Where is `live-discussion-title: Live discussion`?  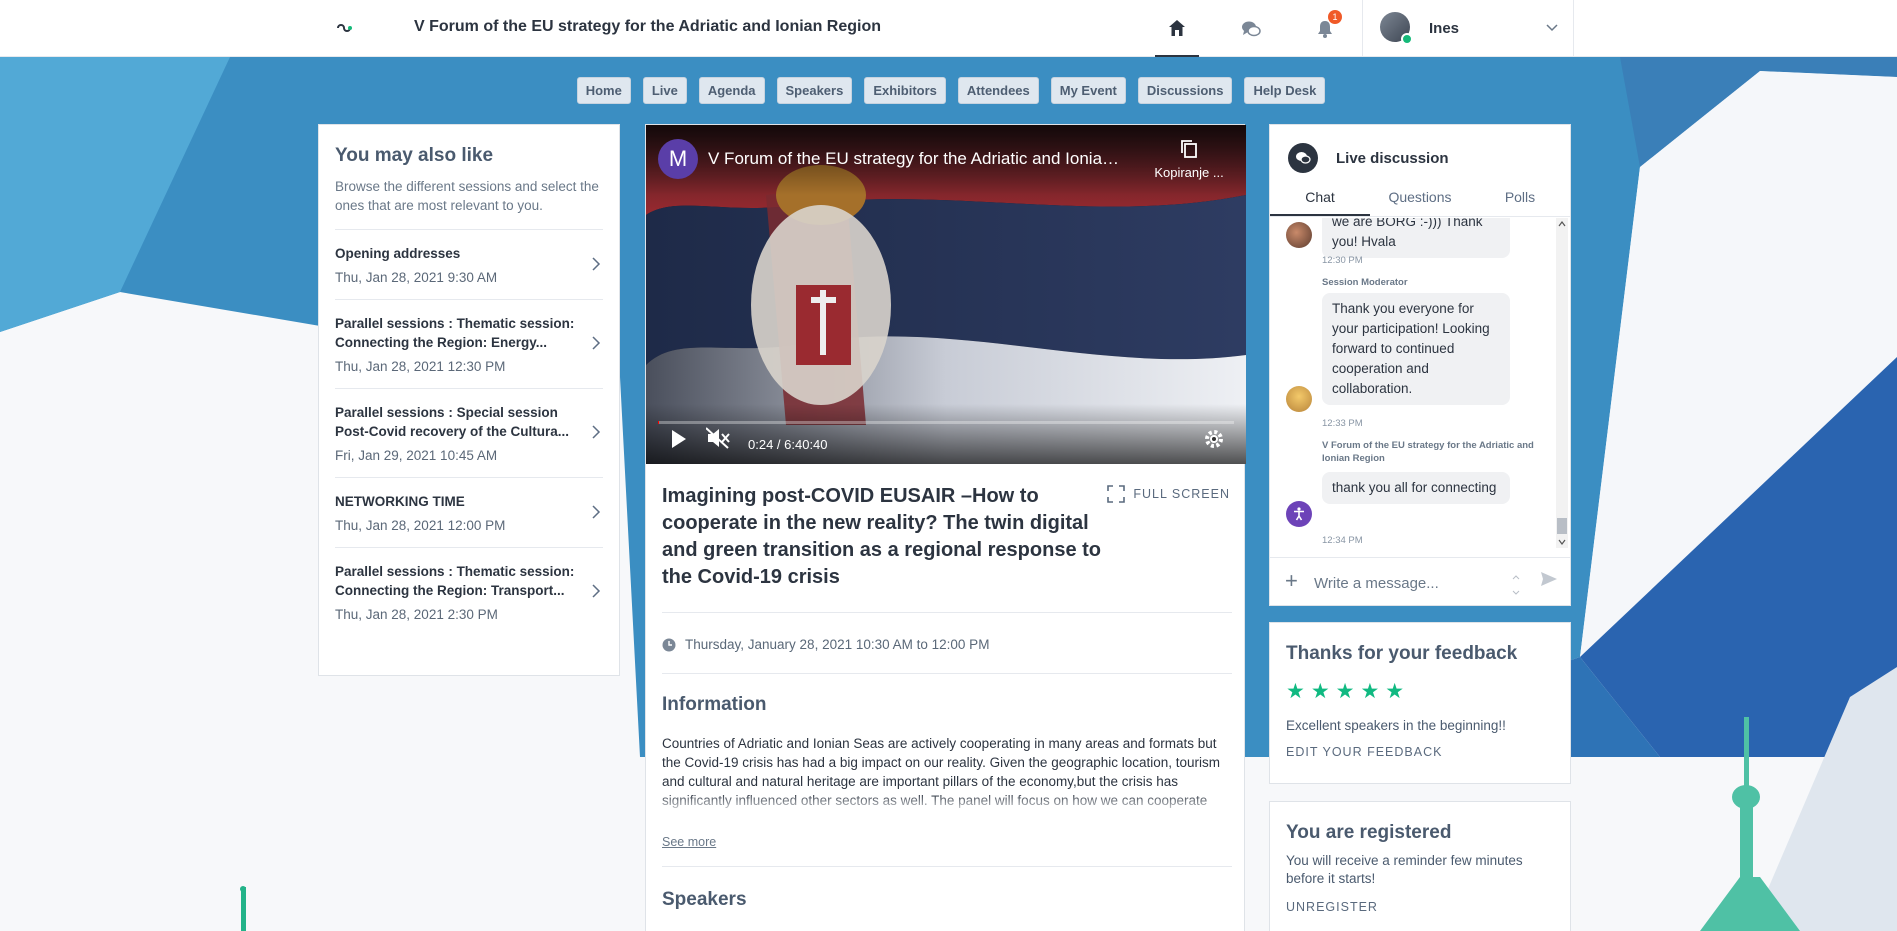
live-discussion-title: Live discussion is located at coordinates (1392, 158).